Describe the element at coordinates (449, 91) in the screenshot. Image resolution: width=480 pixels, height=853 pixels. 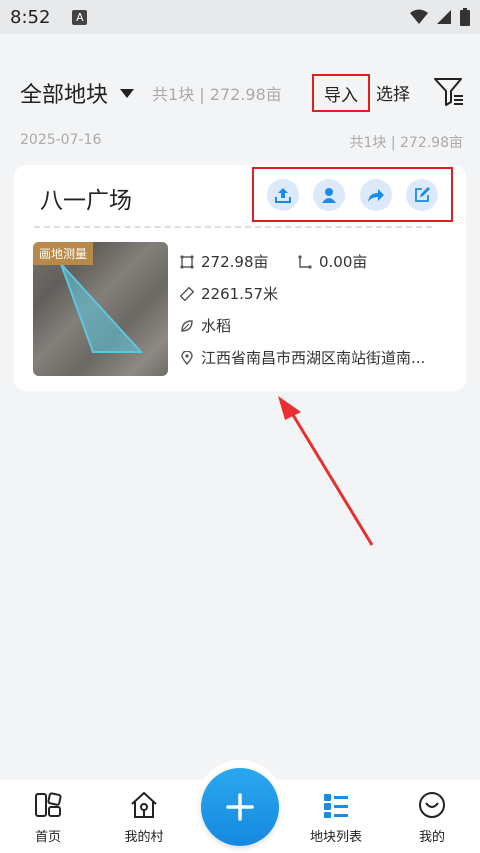
I see `filter-icon` at that location.